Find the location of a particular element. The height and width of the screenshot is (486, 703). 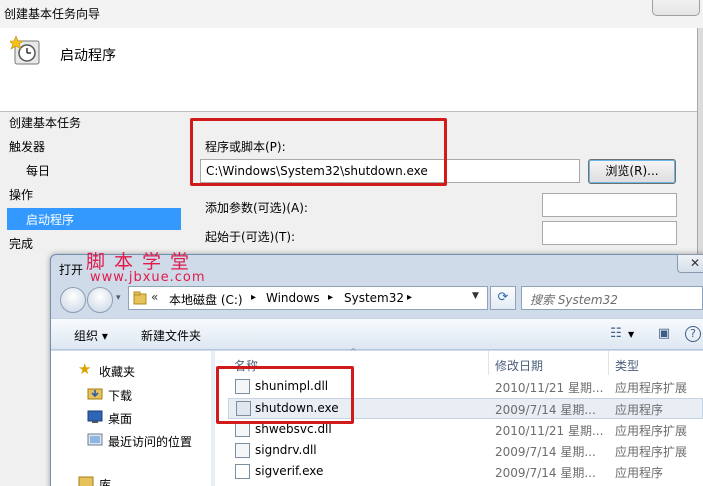

star-icon: ★ is located at coordinates (85, 369).